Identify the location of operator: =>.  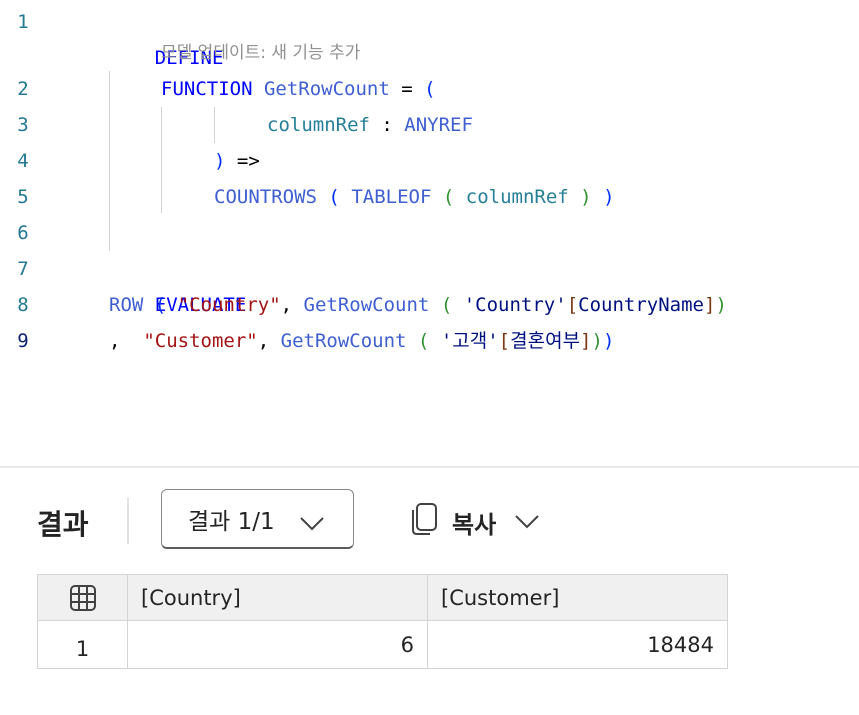
(242, 161).